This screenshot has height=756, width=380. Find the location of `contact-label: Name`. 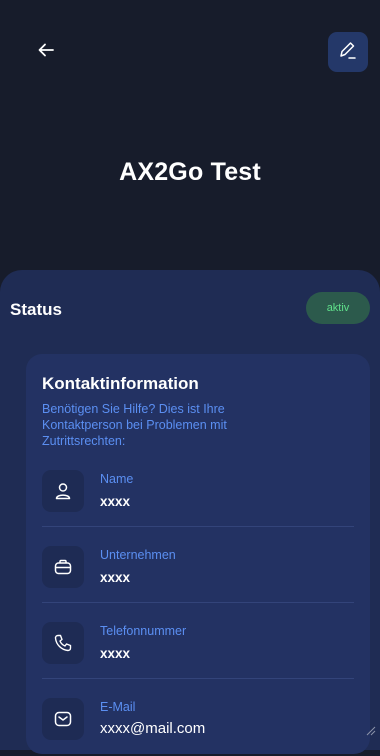

contact-label: Name is located at coordinates (117, 479).